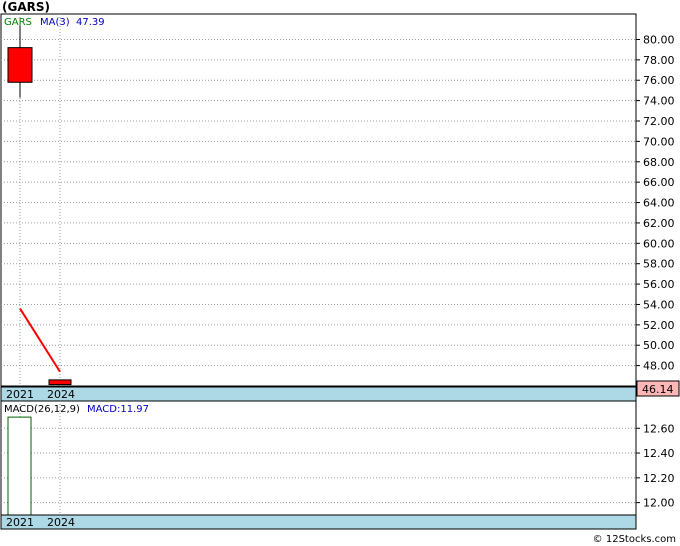  What do you see at coordinates (20, 522) in the screenshot?
I see `macd-x-tick-label: 2021` at bounding box center [20, 522].